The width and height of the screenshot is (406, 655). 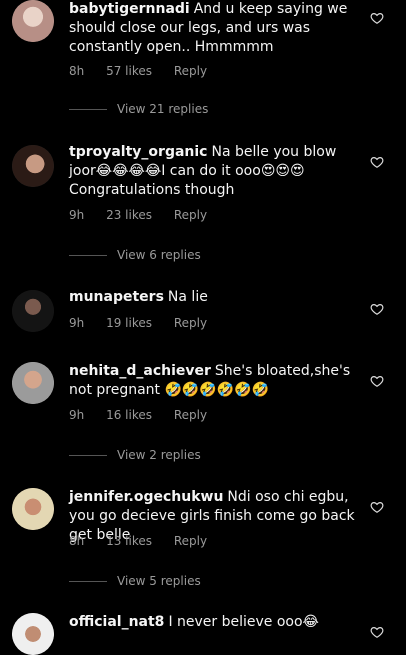 I want to click on comment-text: I never believe ooo😂, so click(x=243, y=622).